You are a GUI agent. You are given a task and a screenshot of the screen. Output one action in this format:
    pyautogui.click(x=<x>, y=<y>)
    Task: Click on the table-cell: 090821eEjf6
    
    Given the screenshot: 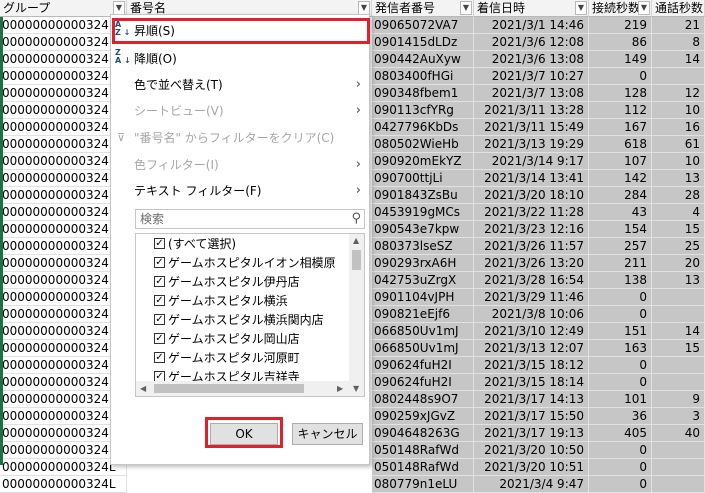 What is the action you would take?
    pyautogui.click(x=423, y=314)
    